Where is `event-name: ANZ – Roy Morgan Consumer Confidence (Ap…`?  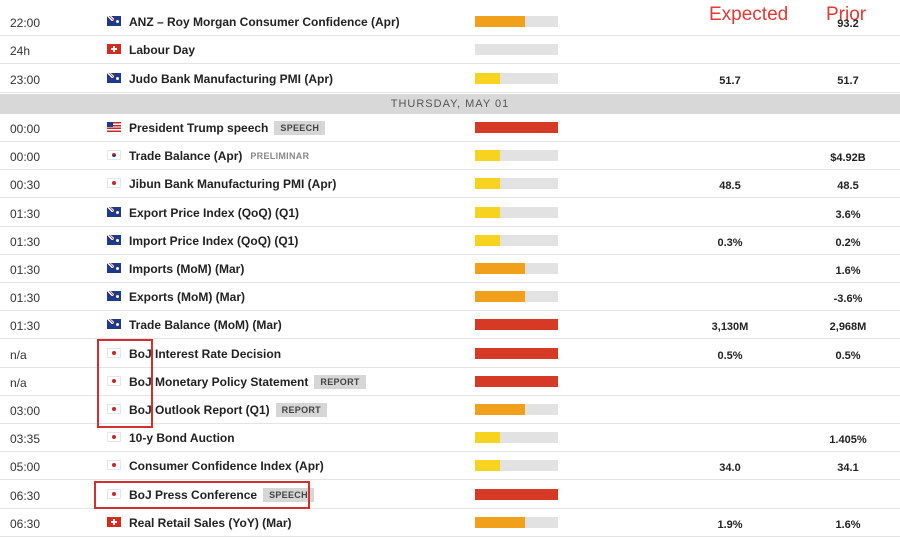
event-name: ANZ – Roy Morgan Consumer Confidence (Ap… is located at coordinates (264, 22).